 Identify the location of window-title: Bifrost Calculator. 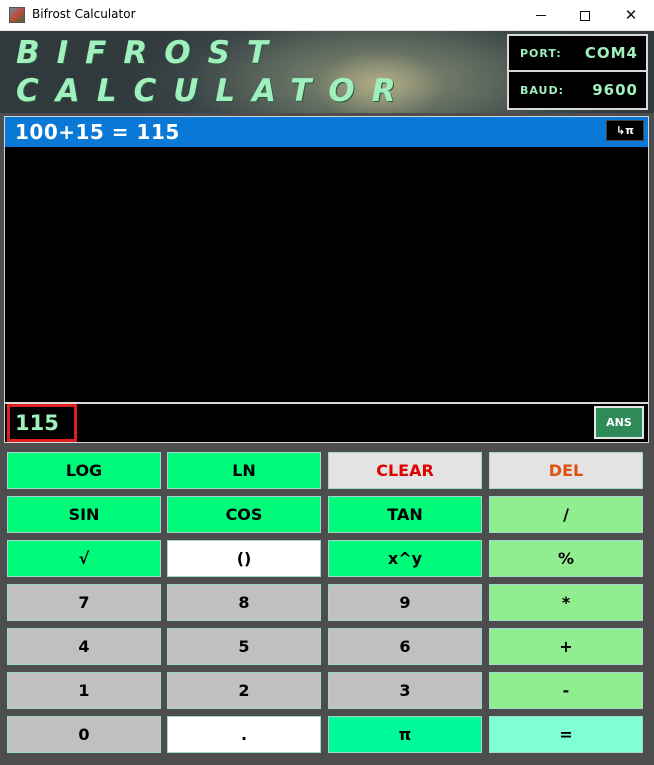
(84, 14).